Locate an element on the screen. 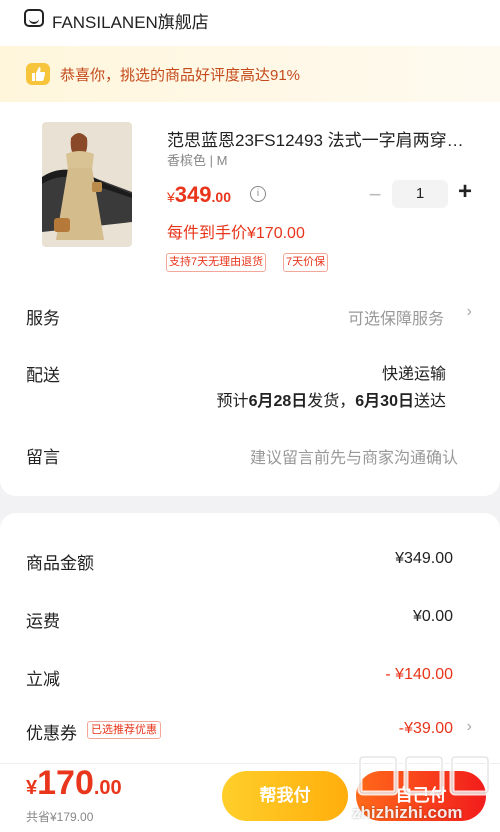 This screenshot has height=832, width=500. arrive-date: 6月30日 is located at coordinates (384, 401).